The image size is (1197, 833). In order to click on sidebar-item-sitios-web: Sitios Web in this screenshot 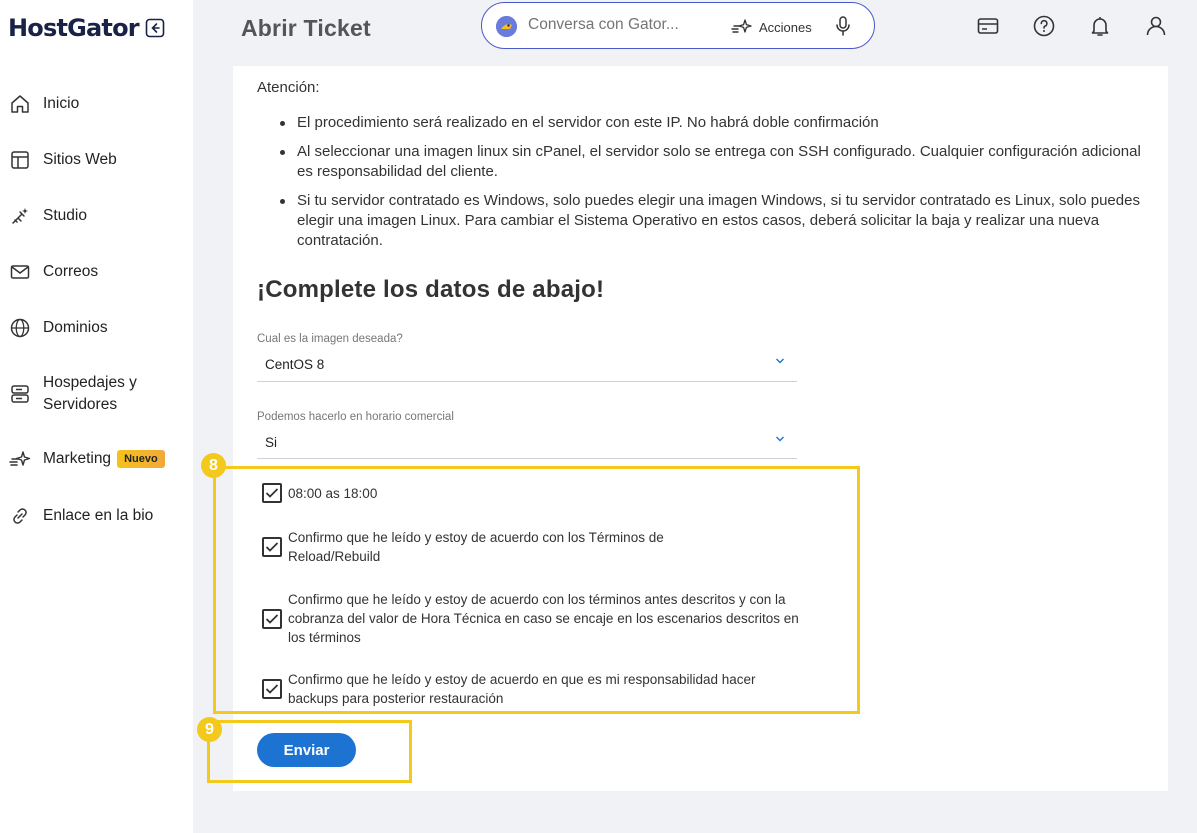, I will do `click(62, 160)`.